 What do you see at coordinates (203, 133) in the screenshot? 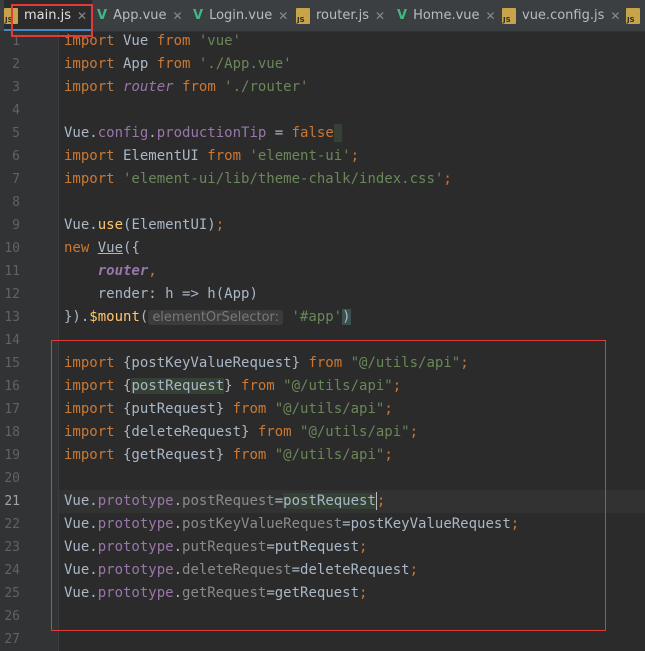
I see `code-line-5: Vue.config.productionTip = false` at bounding box center [203, 133].